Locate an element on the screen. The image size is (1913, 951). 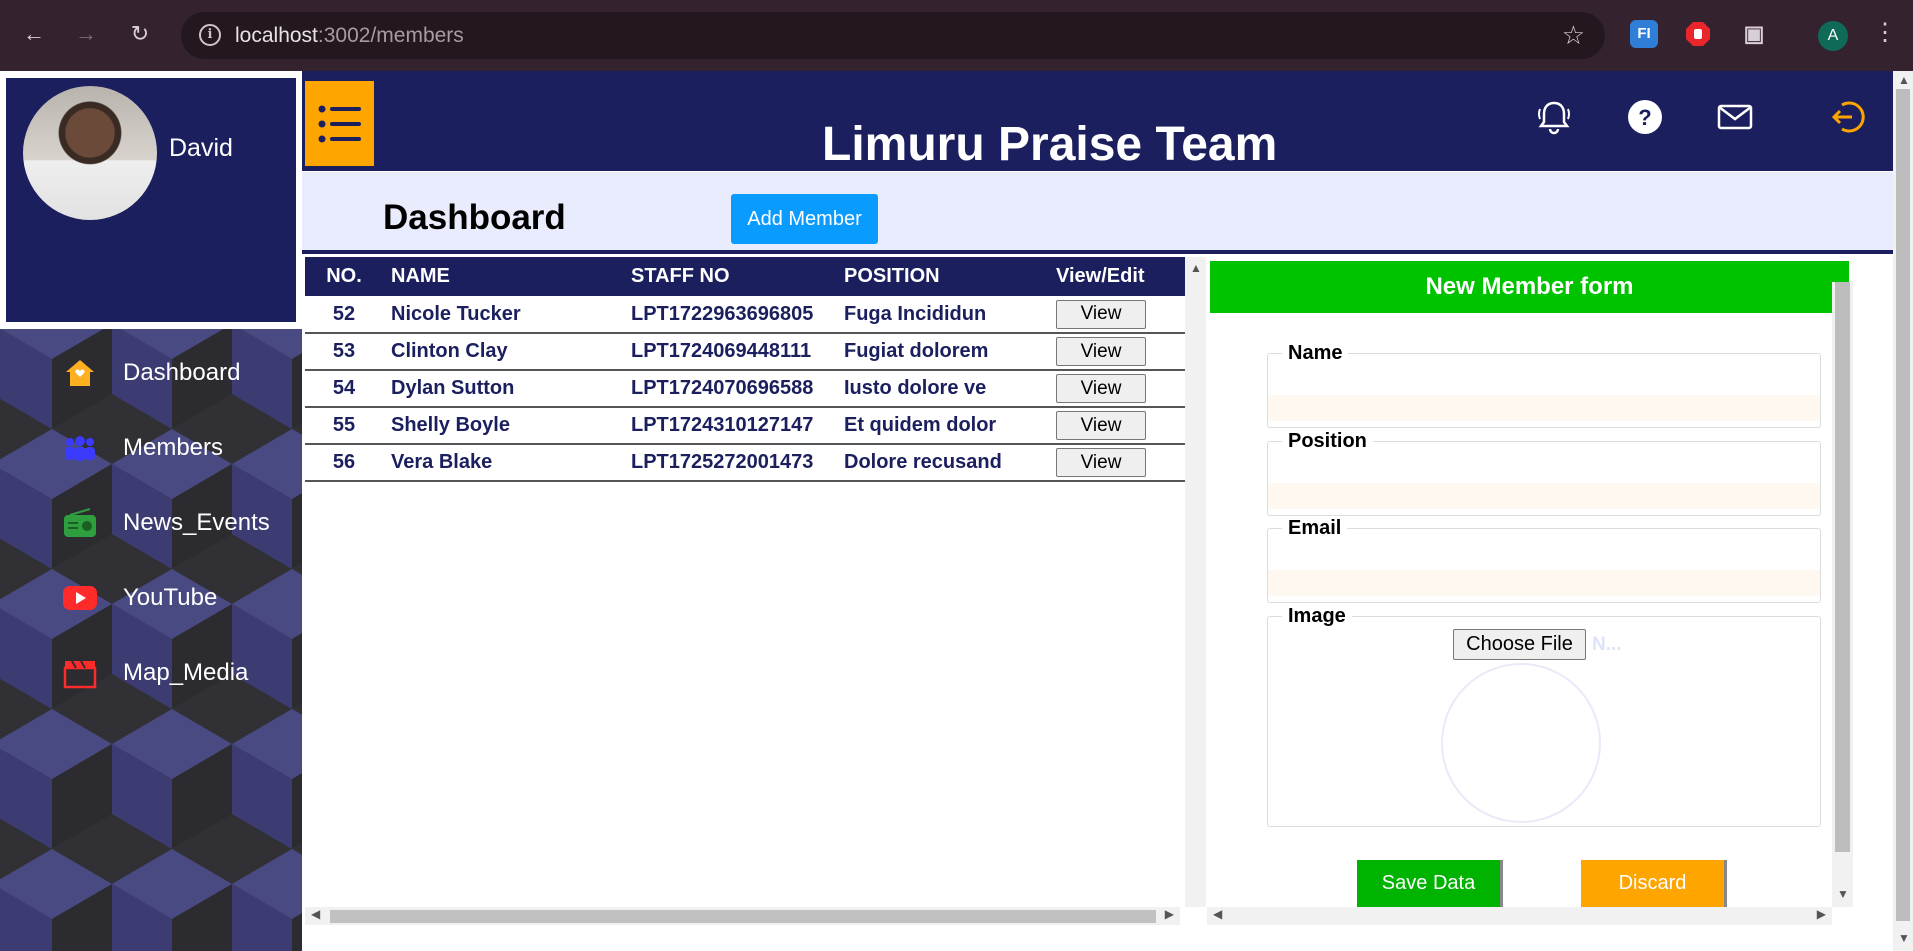
table-horizontal-scrollbar: ◀ ▶ is located at coordinates (742, 916).